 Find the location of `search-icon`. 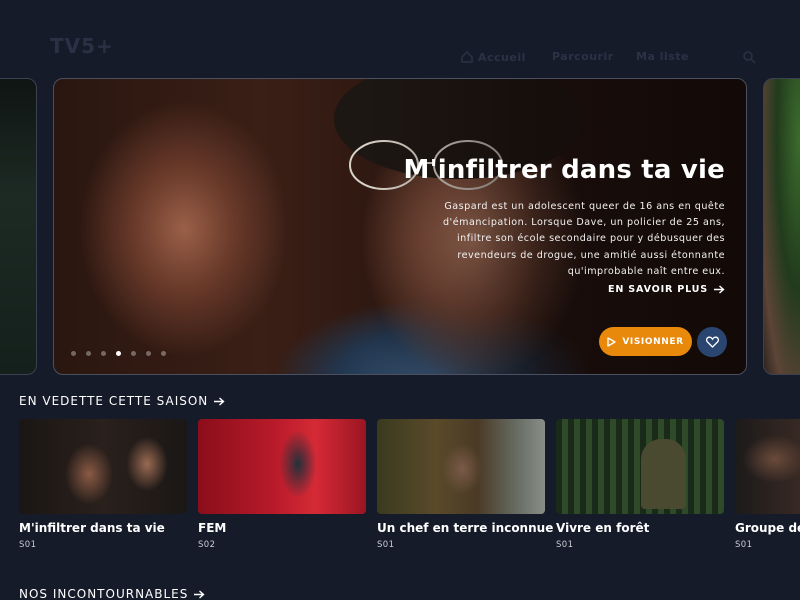

search-icon is located at coordinates (749, 57).